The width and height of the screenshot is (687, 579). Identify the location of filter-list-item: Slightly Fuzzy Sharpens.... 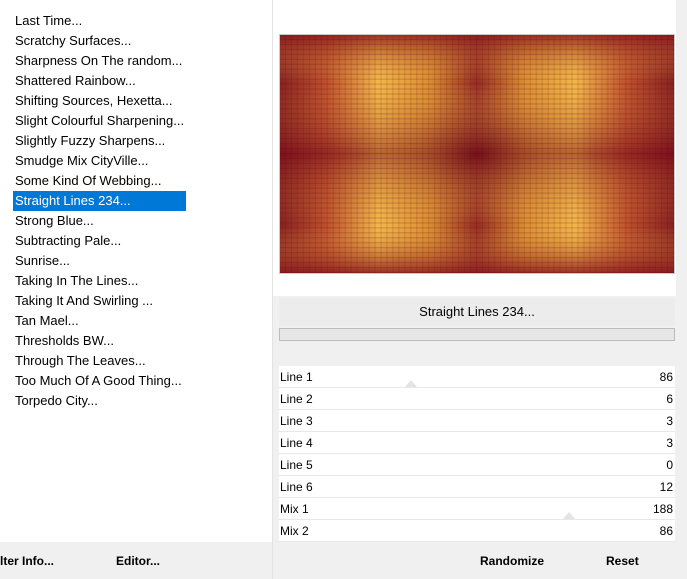
(99, 141).